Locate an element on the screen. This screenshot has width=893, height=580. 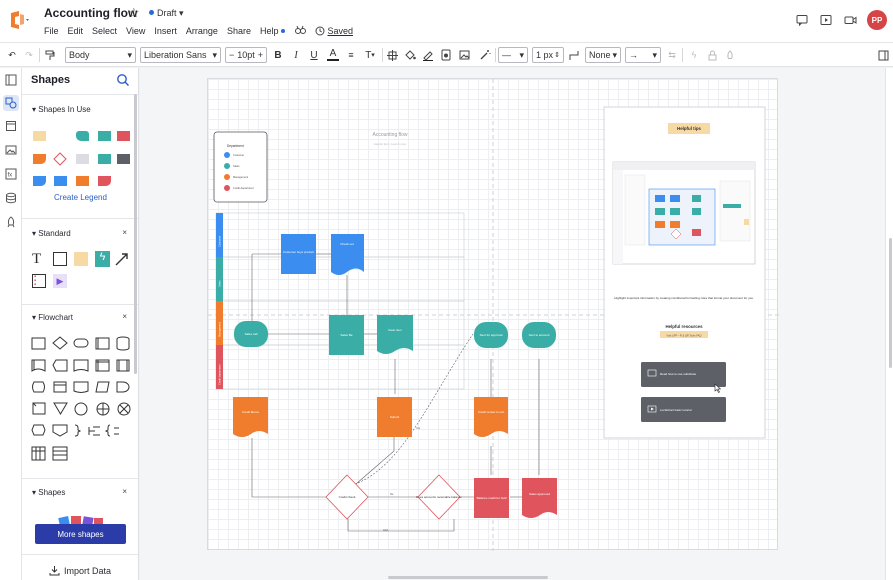
lucid-logo-icon is located at coordinates (19, 20).